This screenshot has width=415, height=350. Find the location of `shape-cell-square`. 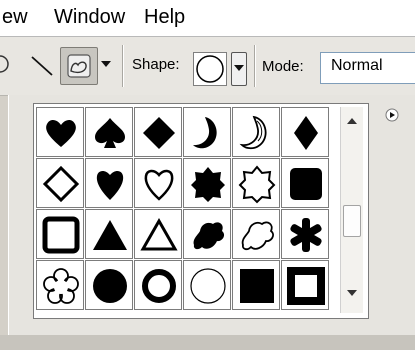

shape-cell-square is located at coordinates (256, 285).